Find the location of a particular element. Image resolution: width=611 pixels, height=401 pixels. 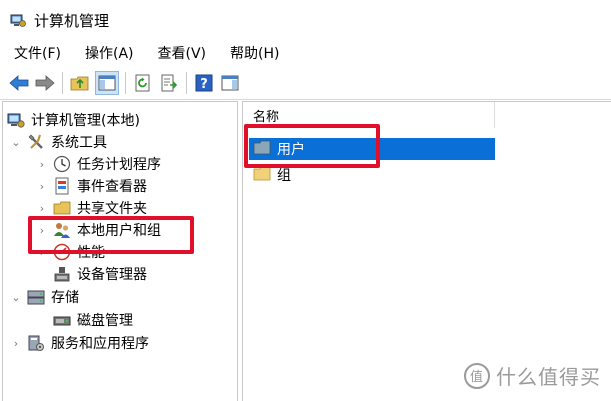

shared-folder-icon is located at coordinates (62, 208).